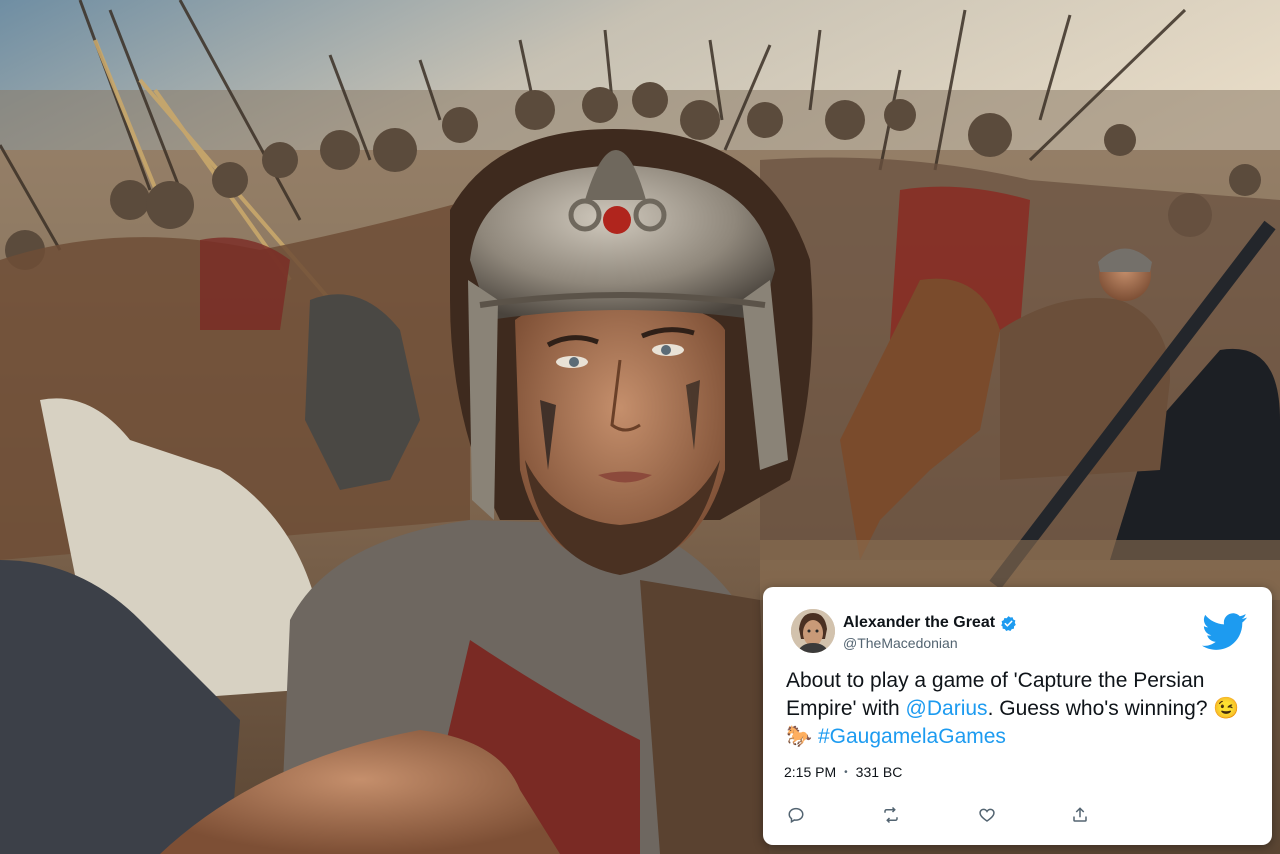 The image size is (1280, 854). What do you see at coordinates (1225, 632) in the screenshot?
I see `twitter-bird-icon` at bounding box center [1225, 632].